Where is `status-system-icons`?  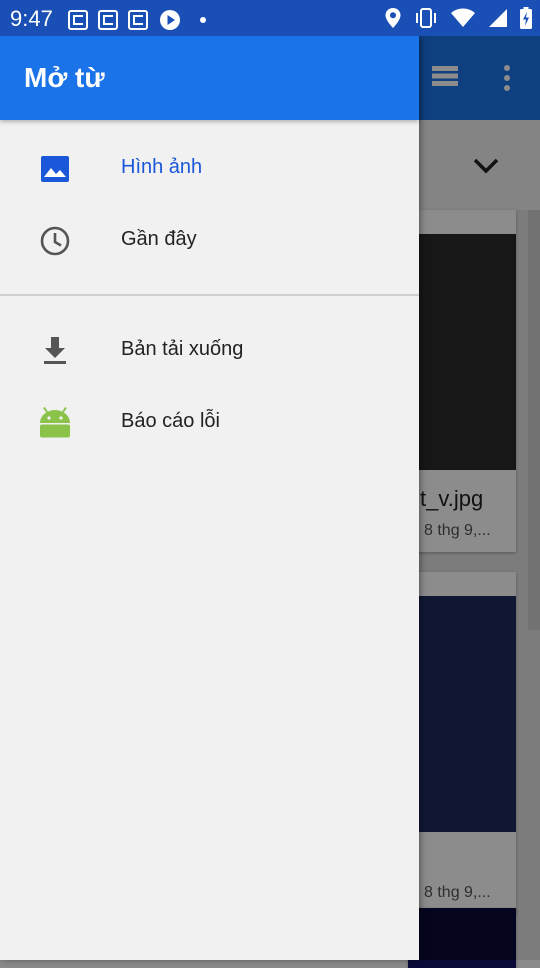 status-system-icons is located at coordinates (458, 18).